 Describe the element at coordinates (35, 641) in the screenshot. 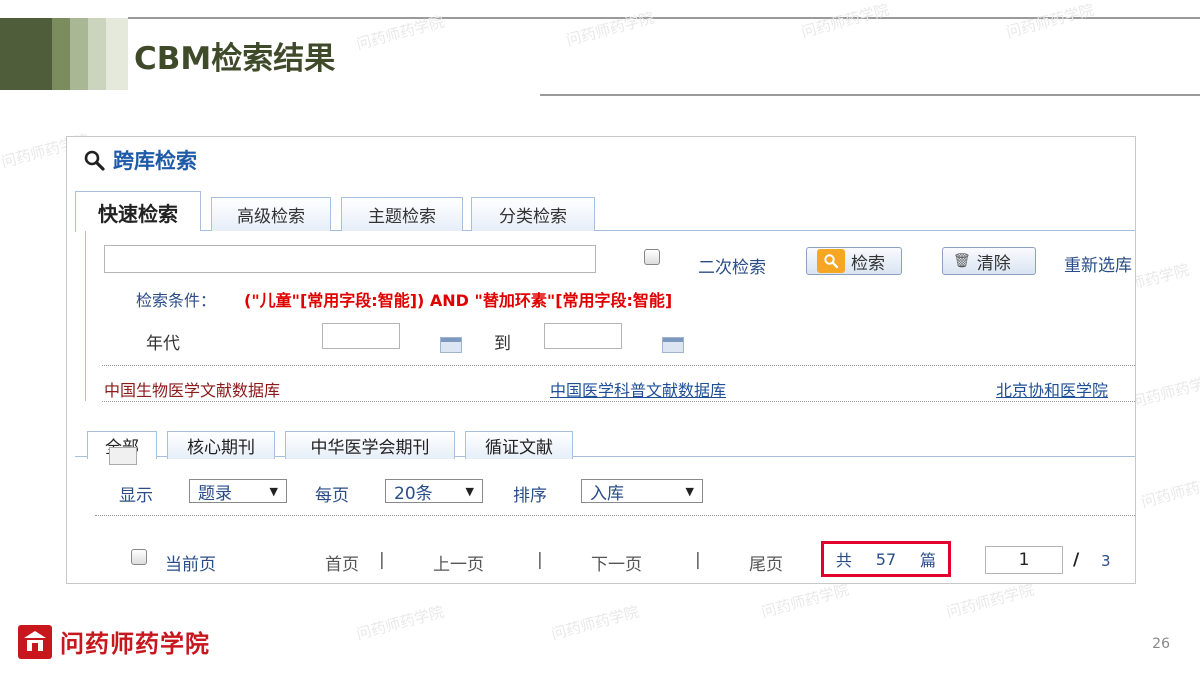

I see `school-icon` at that location.